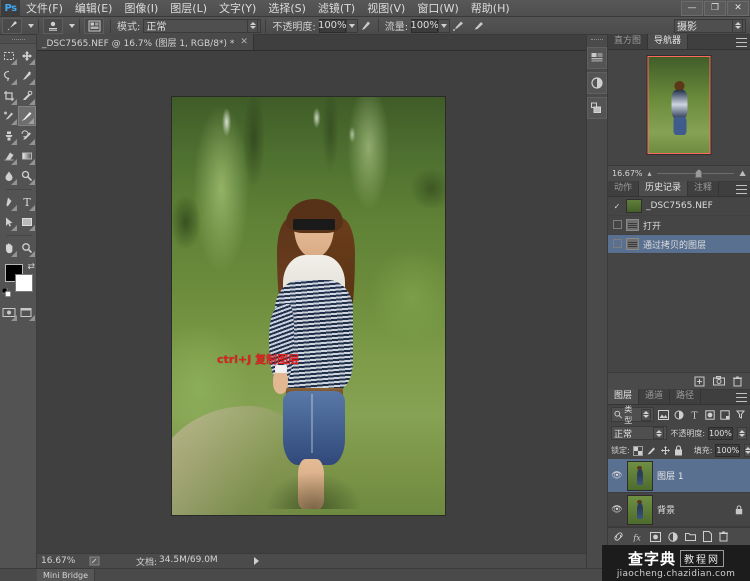 This screenshot has width=750, height=581. Describe the element at coordinates (27, 248) in the screenshot. I see `zoom-tool` at that location.